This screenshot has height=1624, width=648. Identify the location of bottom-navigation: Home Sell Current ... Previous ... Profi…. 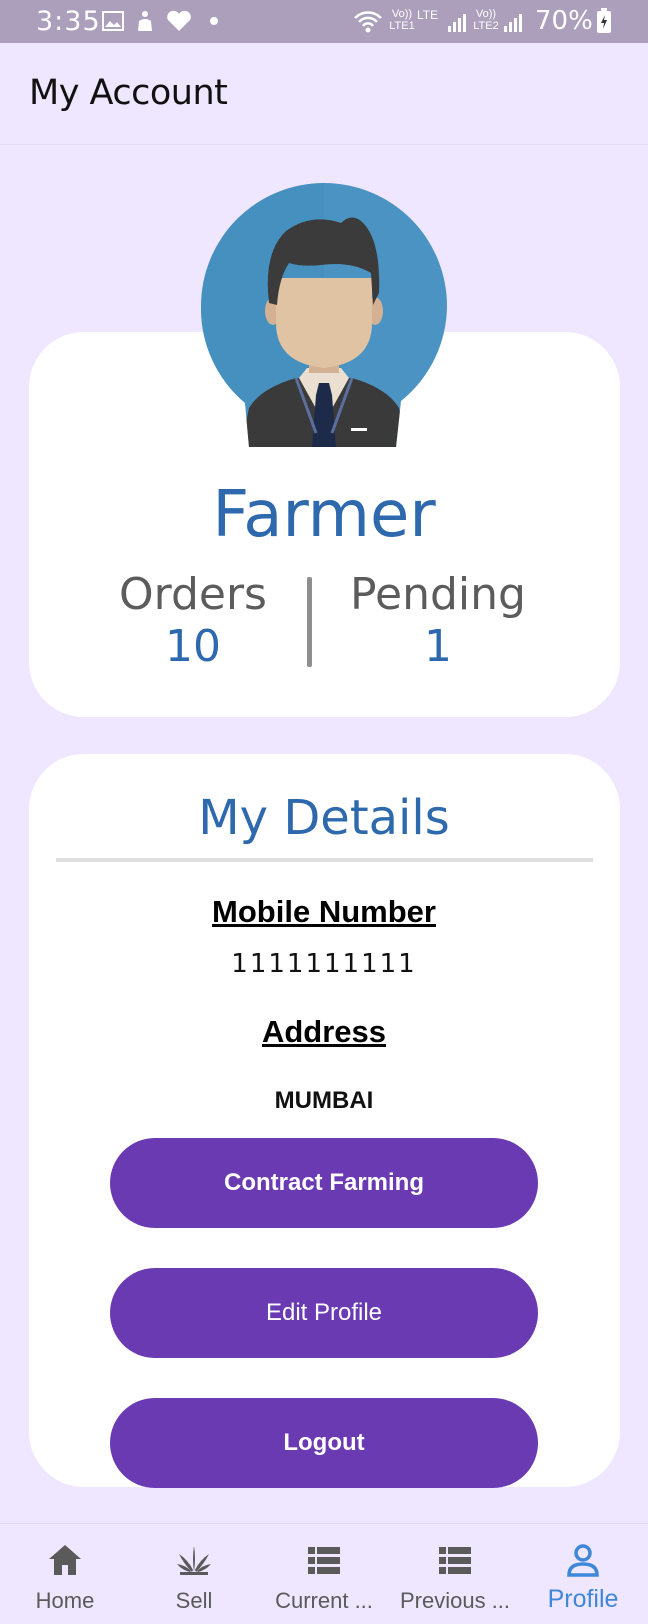
(324, 1573).